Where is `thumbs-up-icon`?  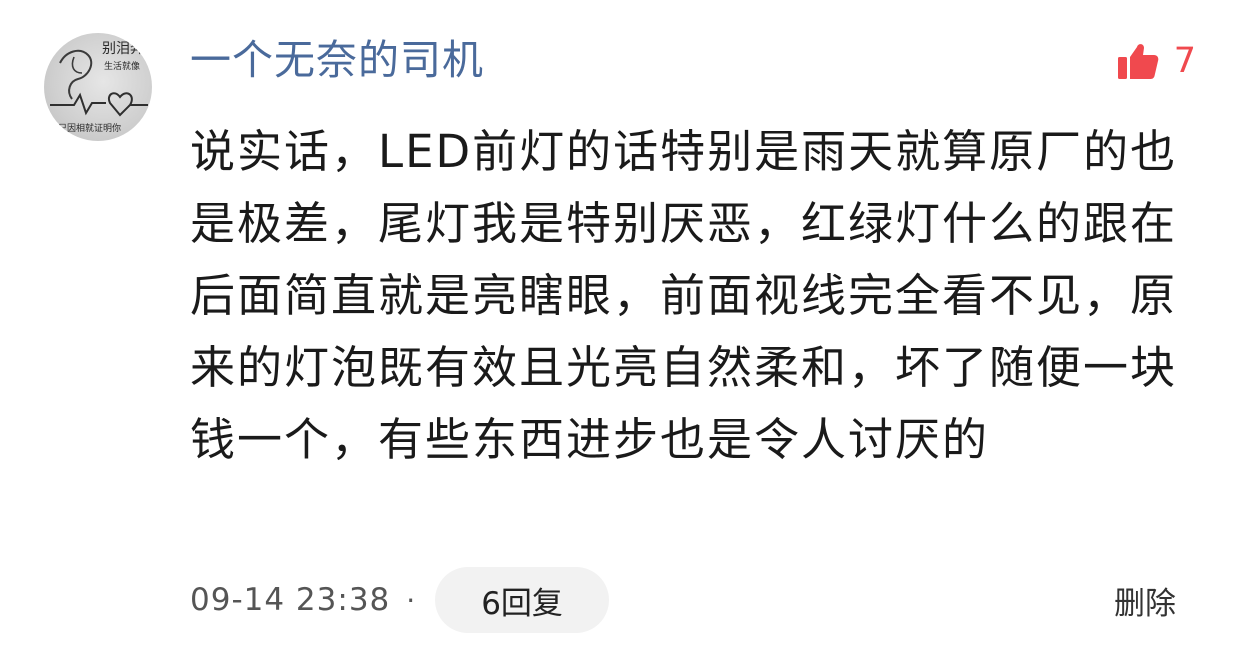 thumbs-up-icon is located at coordinates (1138, 61).